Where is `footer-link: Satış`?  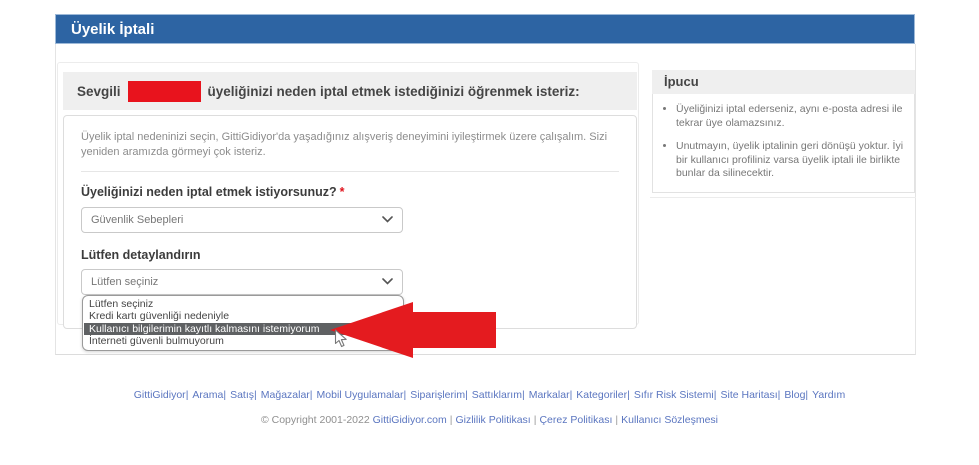
footer-link: Satış is located at coordinates (242, 395).